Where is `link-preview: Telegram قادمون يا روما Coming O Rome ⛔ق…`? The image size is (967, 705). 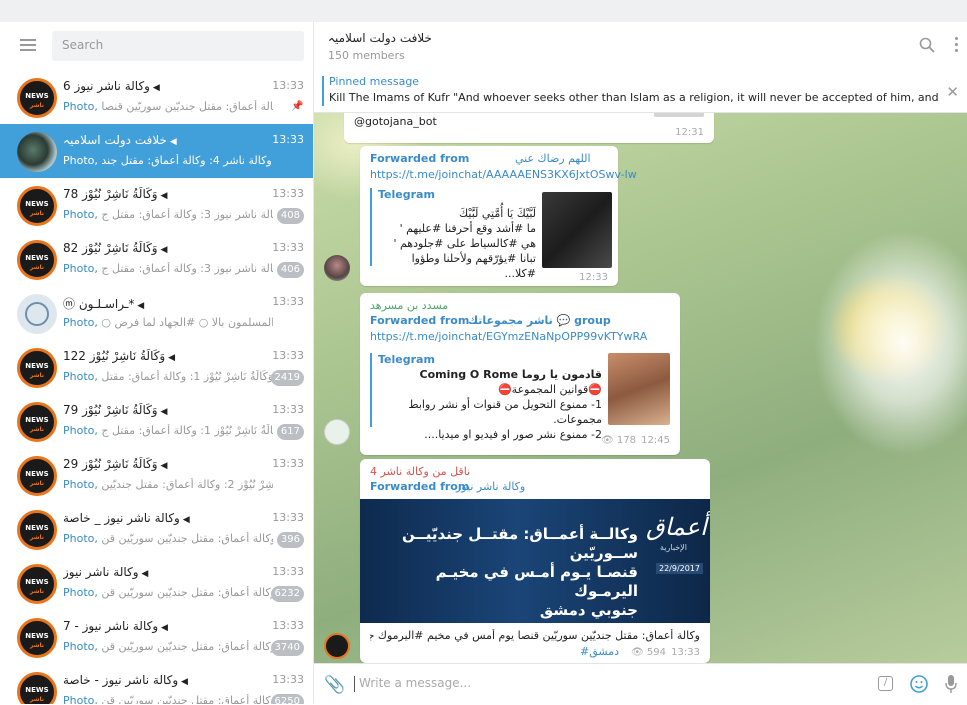 link-preview: Telegram قادمون يا روما Coming O Rome ⛔ق… is located at coordinates (521, 397).